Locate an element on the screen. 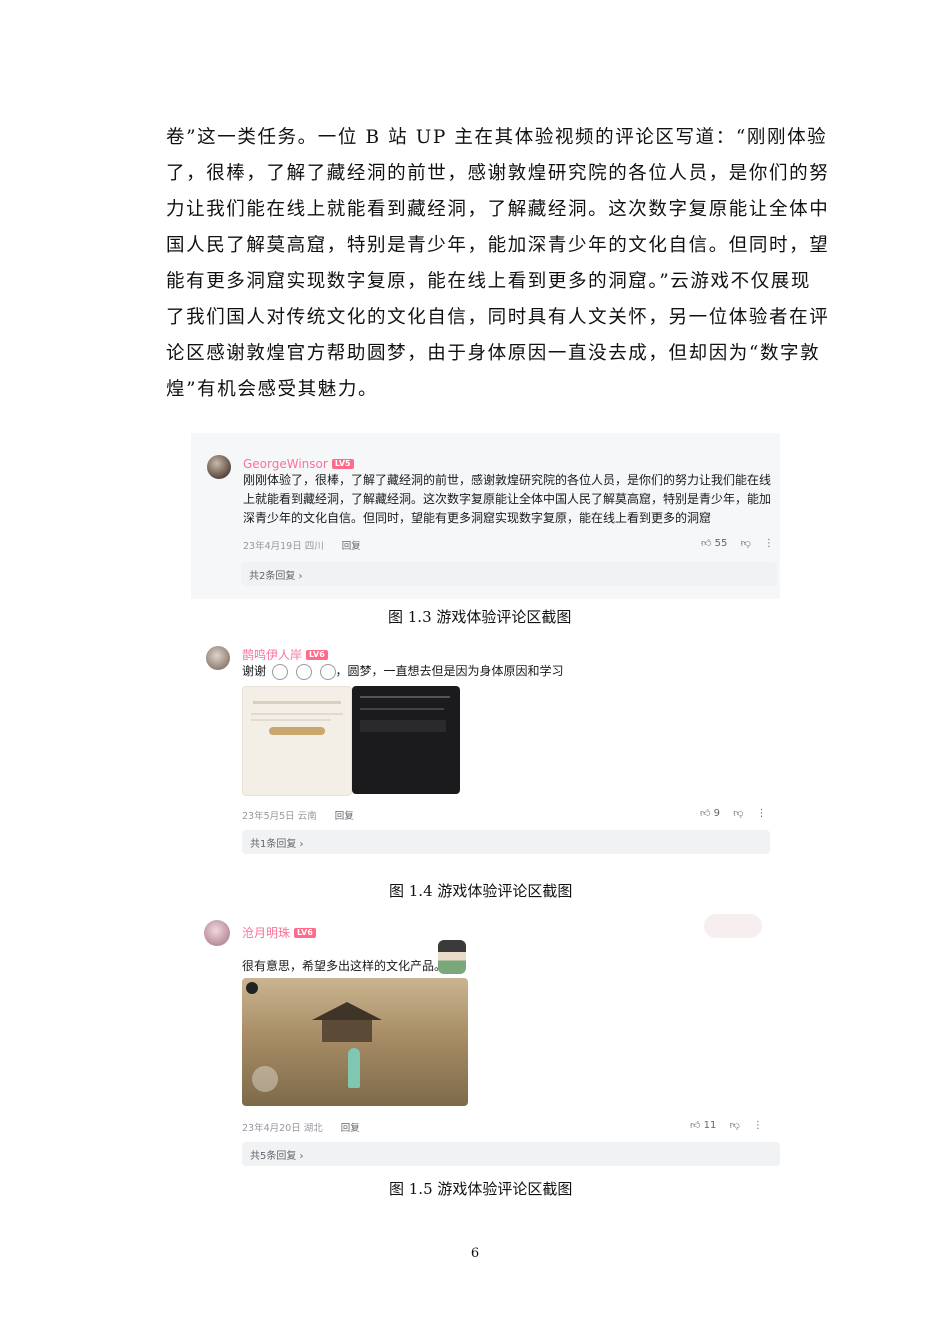 The width and height of the screenshot is (950, 1344). comment-date: 23年5月5日 云南 is located at coordinates (279, 816).